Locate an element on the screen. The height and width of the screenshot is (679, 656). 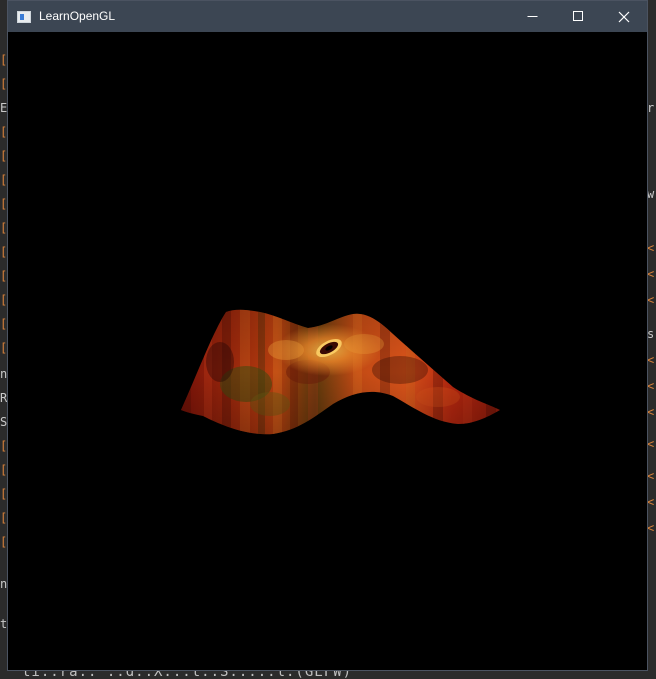
minimize-button is located at coordinates (532, 16).